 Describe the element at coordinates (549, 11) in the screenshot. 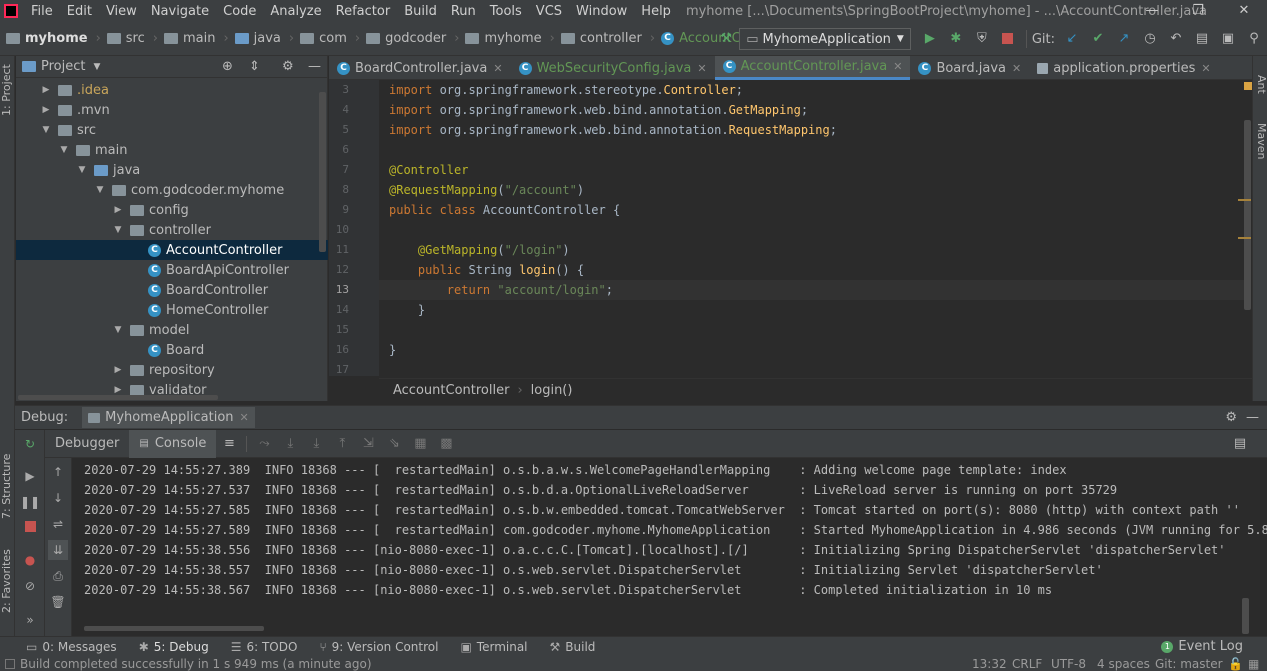

I see `menu-item-vcs: VCS` at that location.